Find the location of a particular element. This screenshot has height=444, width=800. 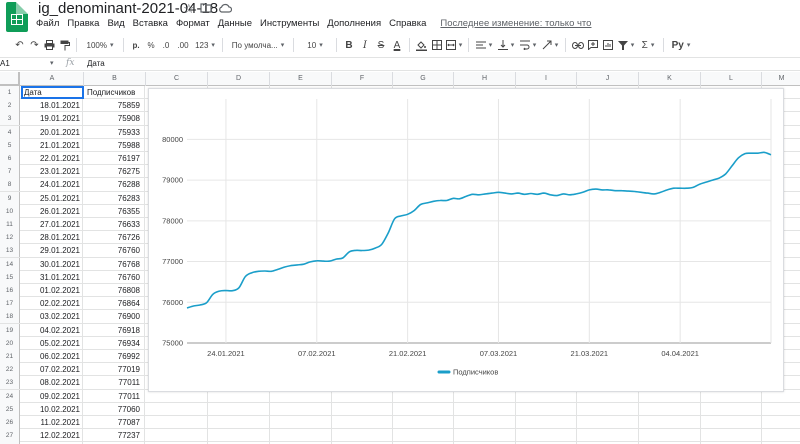

cell-date: 28.01.2021 is located at coordinates (52, 238).